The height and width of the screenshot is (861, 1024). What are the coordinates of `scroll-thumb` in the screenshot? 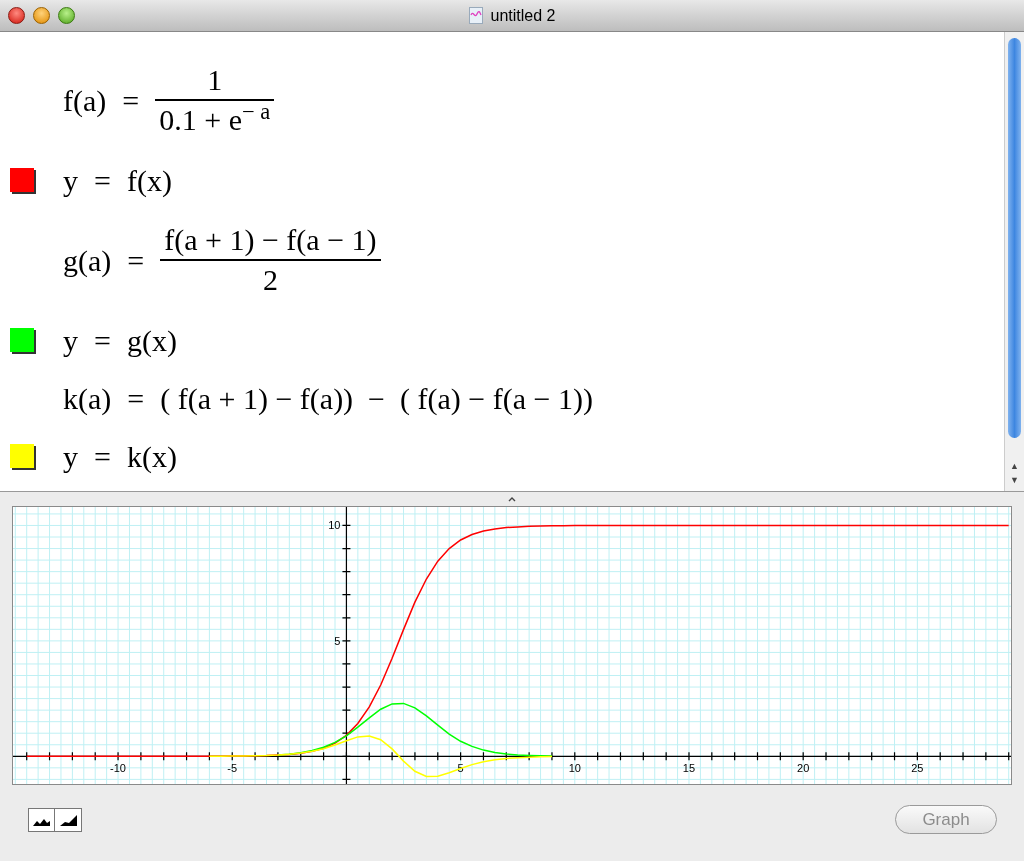 It's located at (1014, 238).